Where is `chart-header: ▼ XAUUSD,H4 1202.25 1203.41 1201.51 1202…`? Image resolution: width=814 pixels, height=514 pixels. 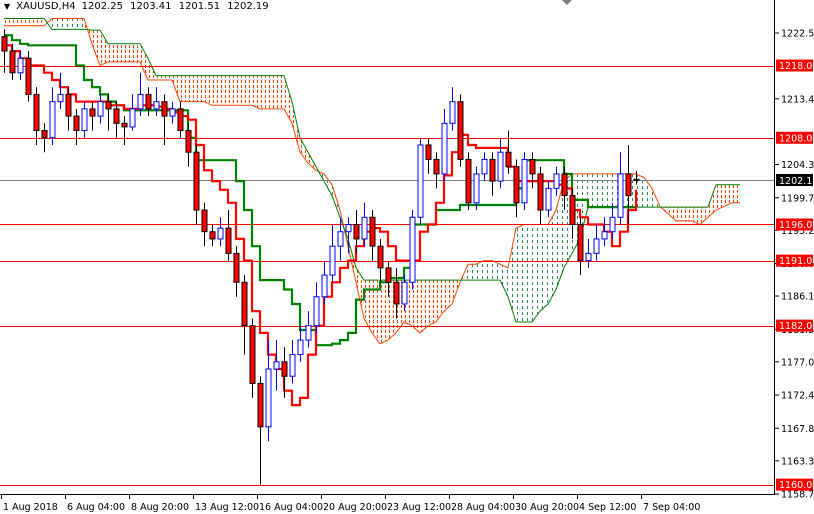 chart-header: ▼ XAUUSD,H4 1202.25 1203.41 1201.51 1202… is located at coordinates (138, 6).